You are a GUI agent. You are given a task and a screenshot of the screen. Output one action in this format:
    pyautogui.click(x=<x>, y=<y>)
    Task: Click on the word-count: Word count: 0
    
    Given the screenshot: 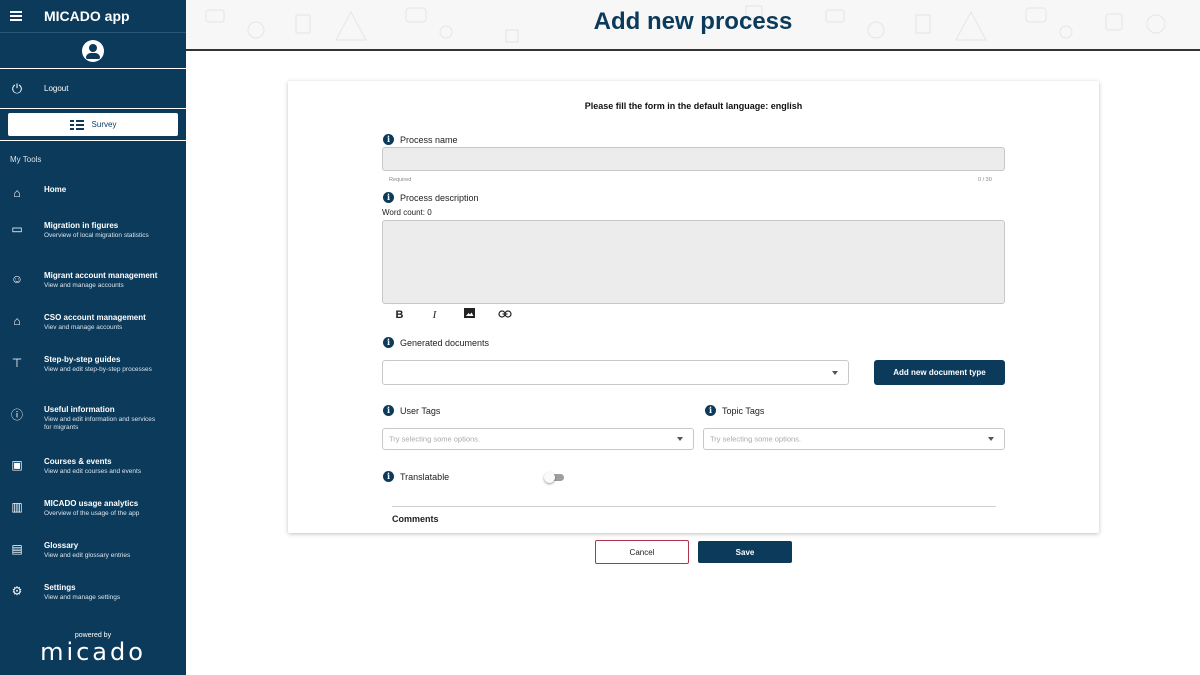 What is the action you would take?
    pyautogui.click(x=407, y=212)
    